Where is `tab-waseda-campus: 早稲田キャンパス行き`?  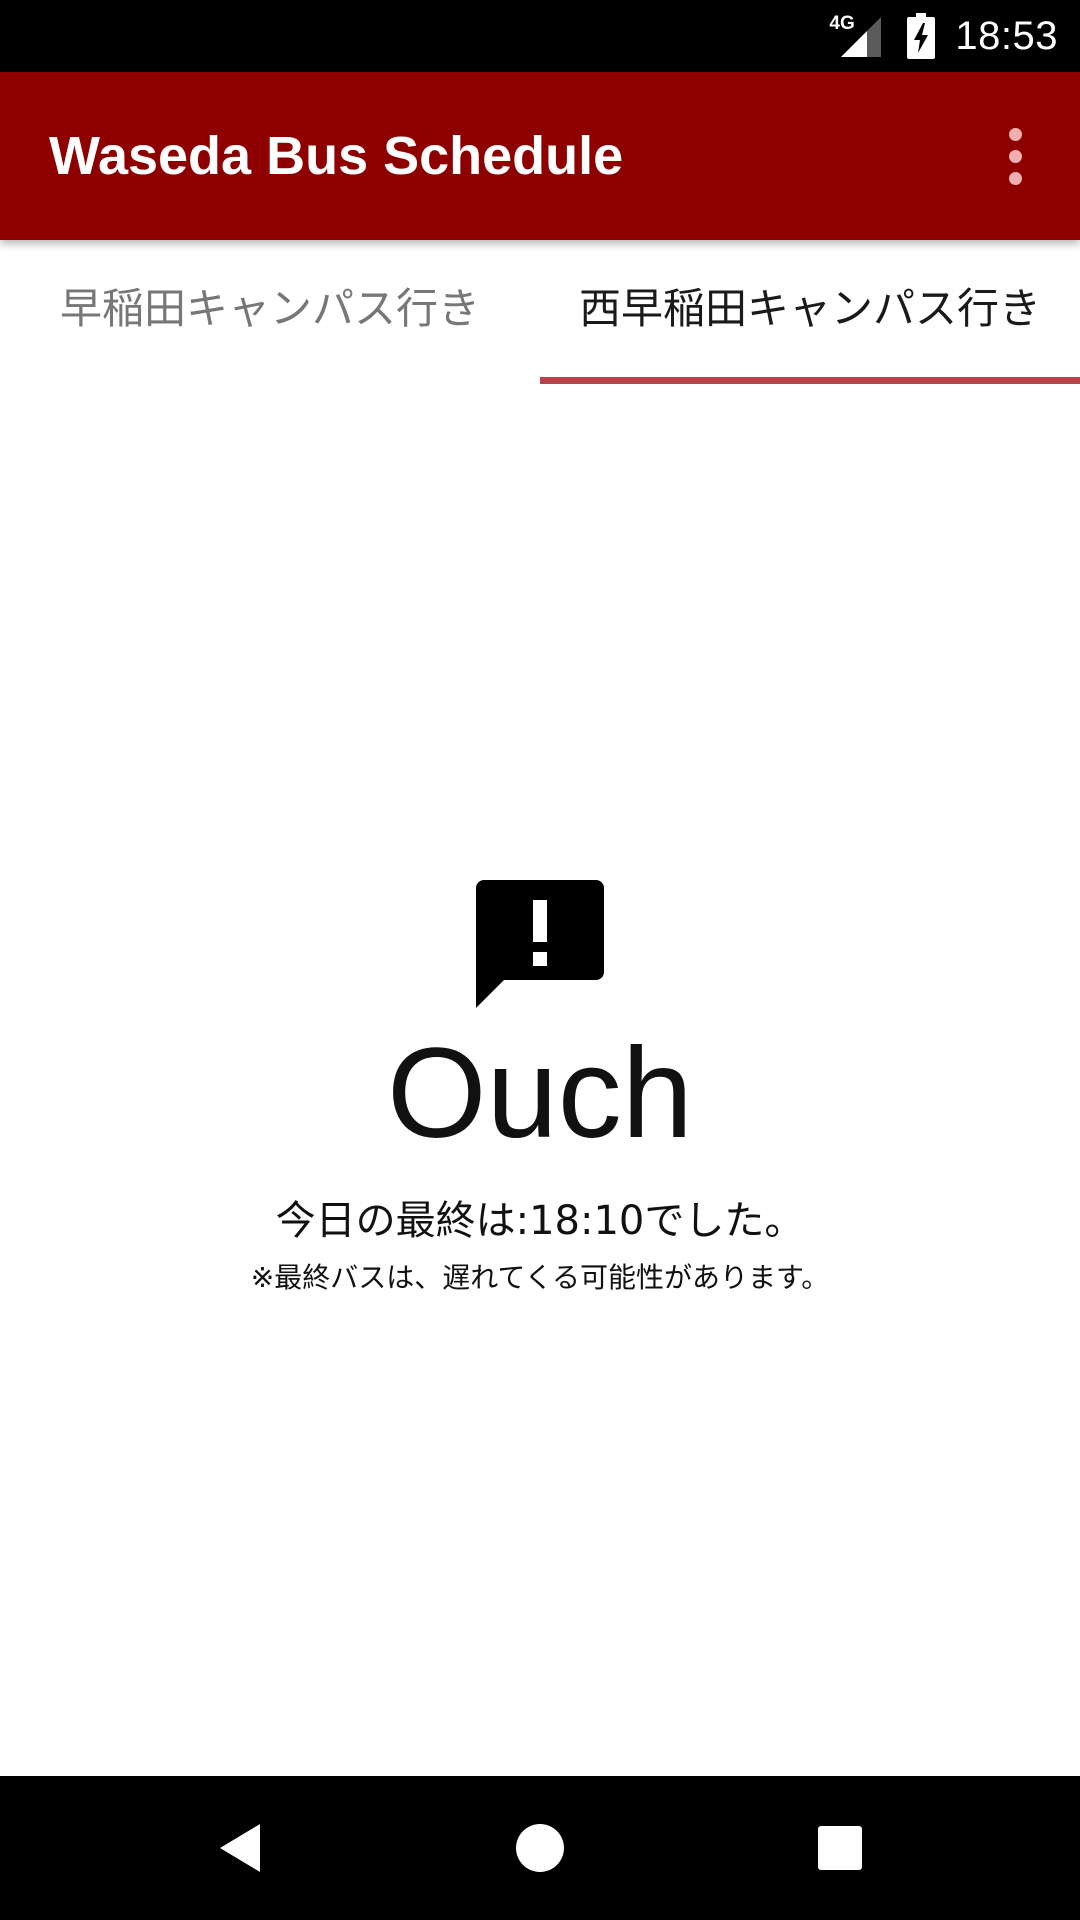 tab-waseda-campus: 早稲田キャンパス行き is located at coordinates (270, 312).